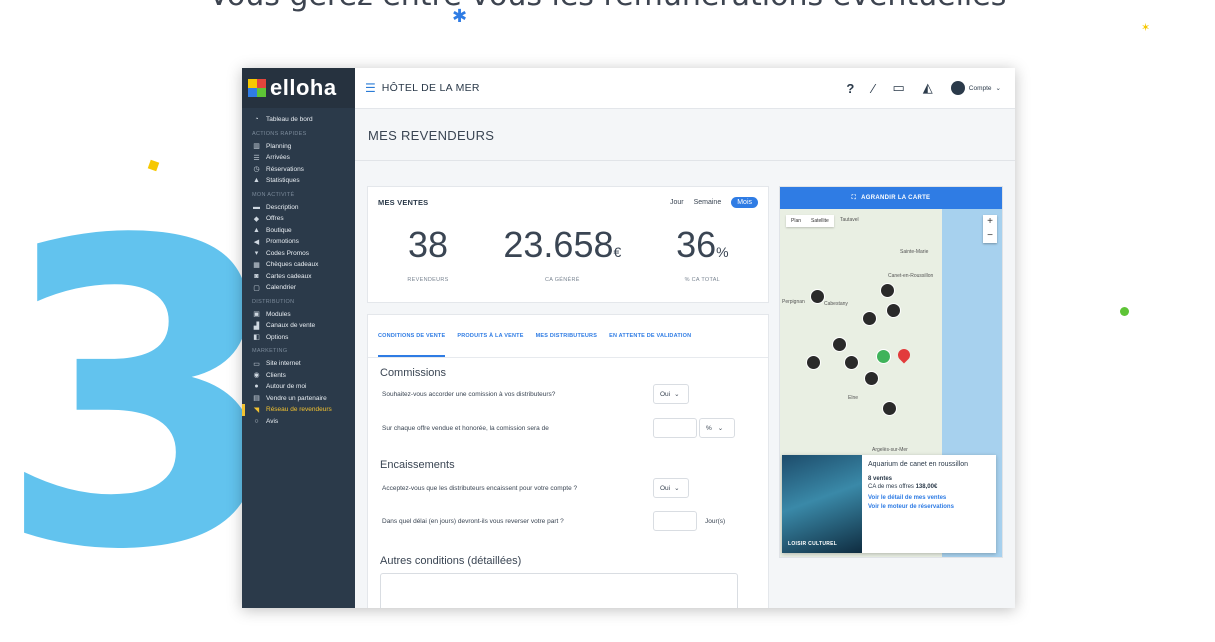 This screenshot has height=642, width=1215. Describe the element at coordinates (275, 219) in the screenshot. I see `sidebar-item-label: Offres` at that location.